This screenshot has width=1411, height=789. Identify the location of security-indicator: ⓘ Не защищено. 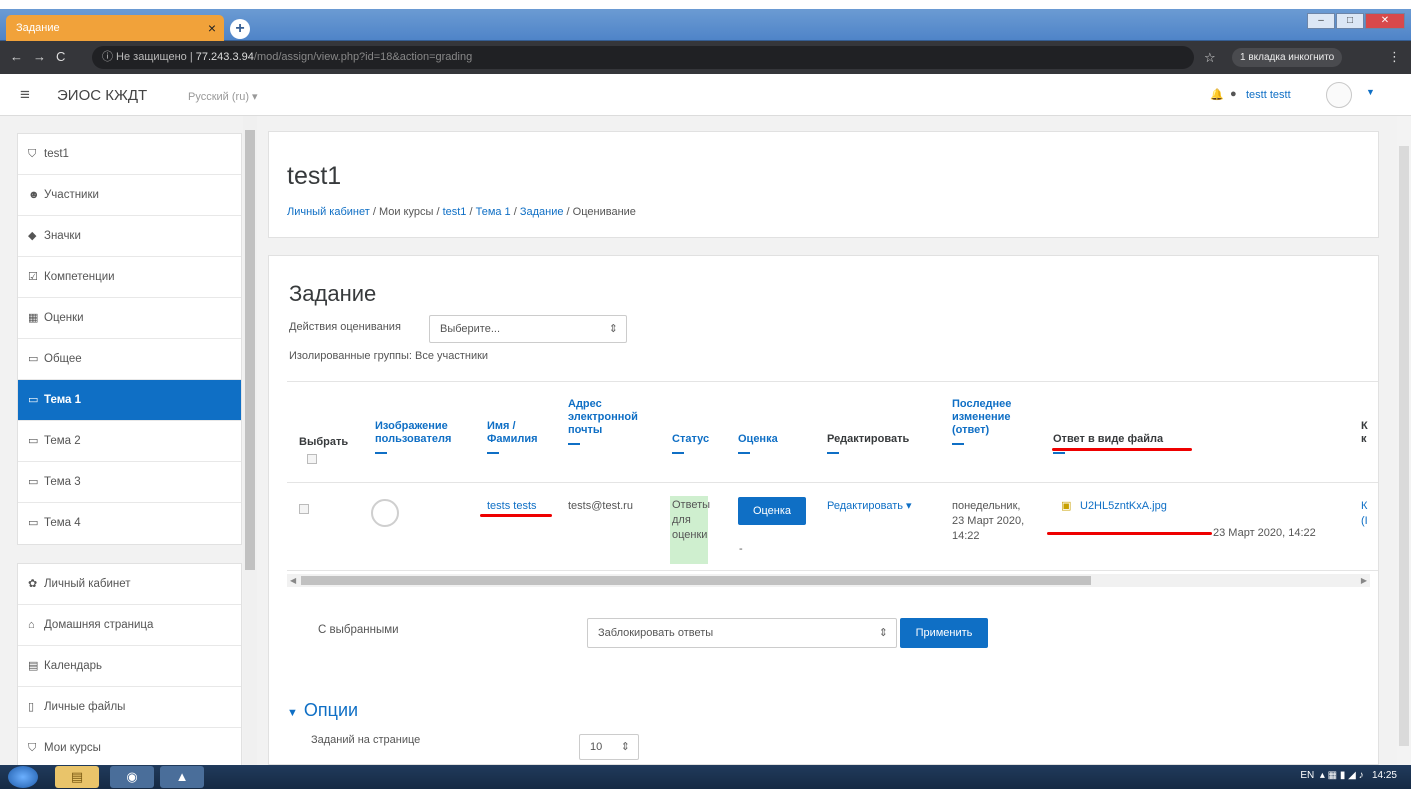
(144, 57).